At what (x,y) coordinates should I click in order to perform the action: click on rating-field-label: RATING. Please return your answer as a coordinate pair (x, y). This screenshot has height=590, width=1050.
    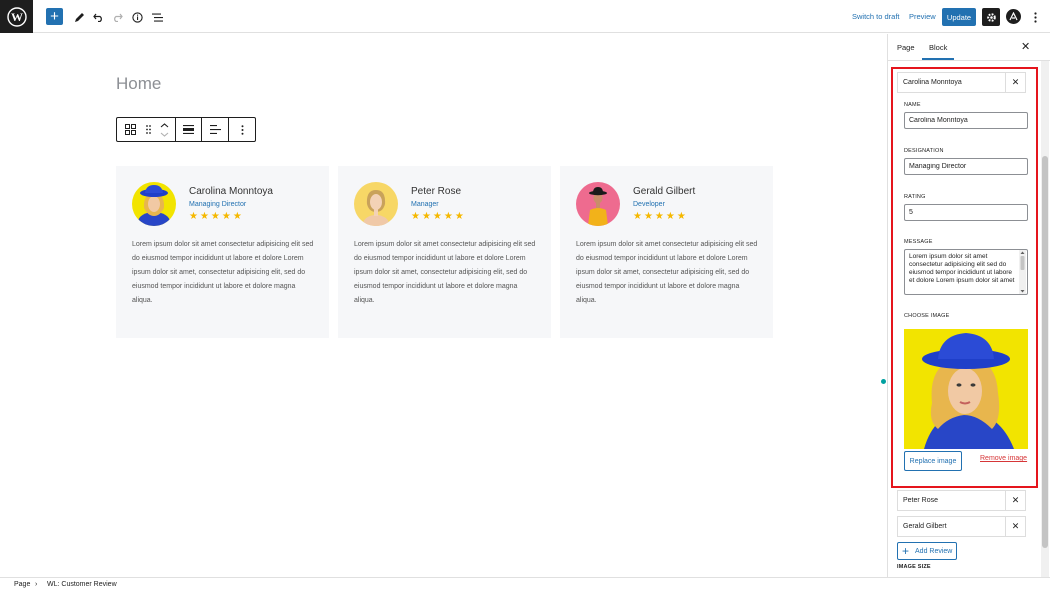
    Looking at the image, I should click on (915, 197).